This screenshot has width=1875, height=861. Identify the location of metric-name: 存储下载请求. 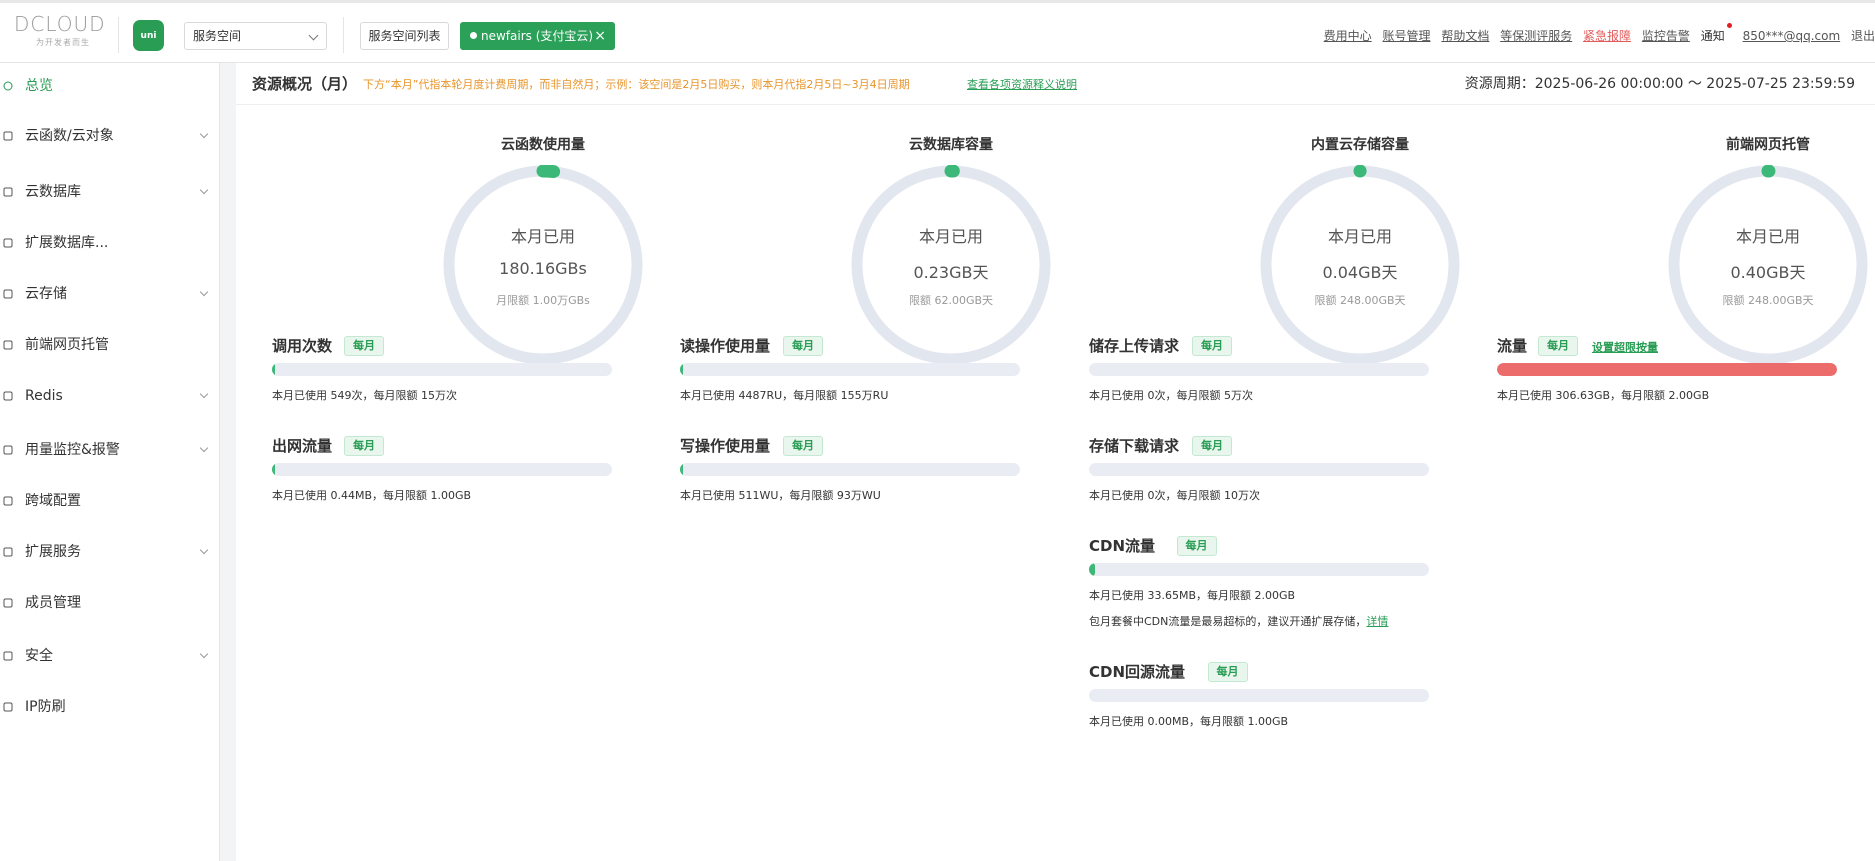
(1134, 446).